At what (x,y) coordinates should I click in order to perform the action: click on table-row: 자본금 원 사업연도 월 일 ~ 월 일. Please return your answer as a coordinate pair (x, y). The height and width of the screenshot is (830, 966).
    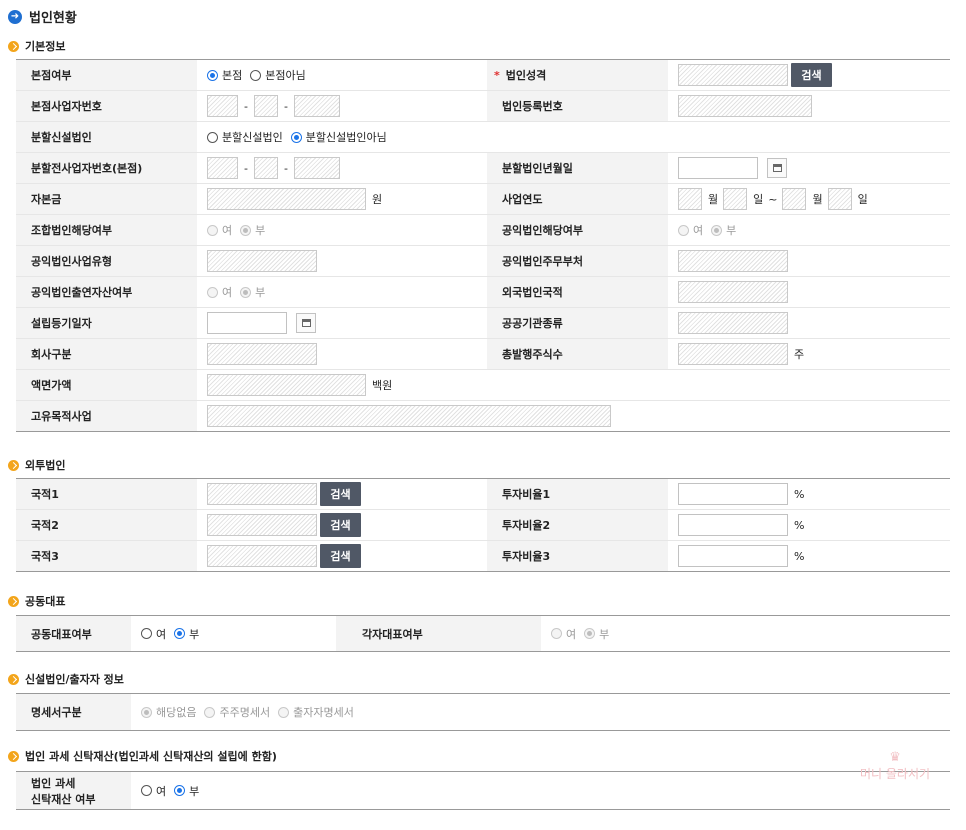
    Looking at the image, I should click on (483, 199).